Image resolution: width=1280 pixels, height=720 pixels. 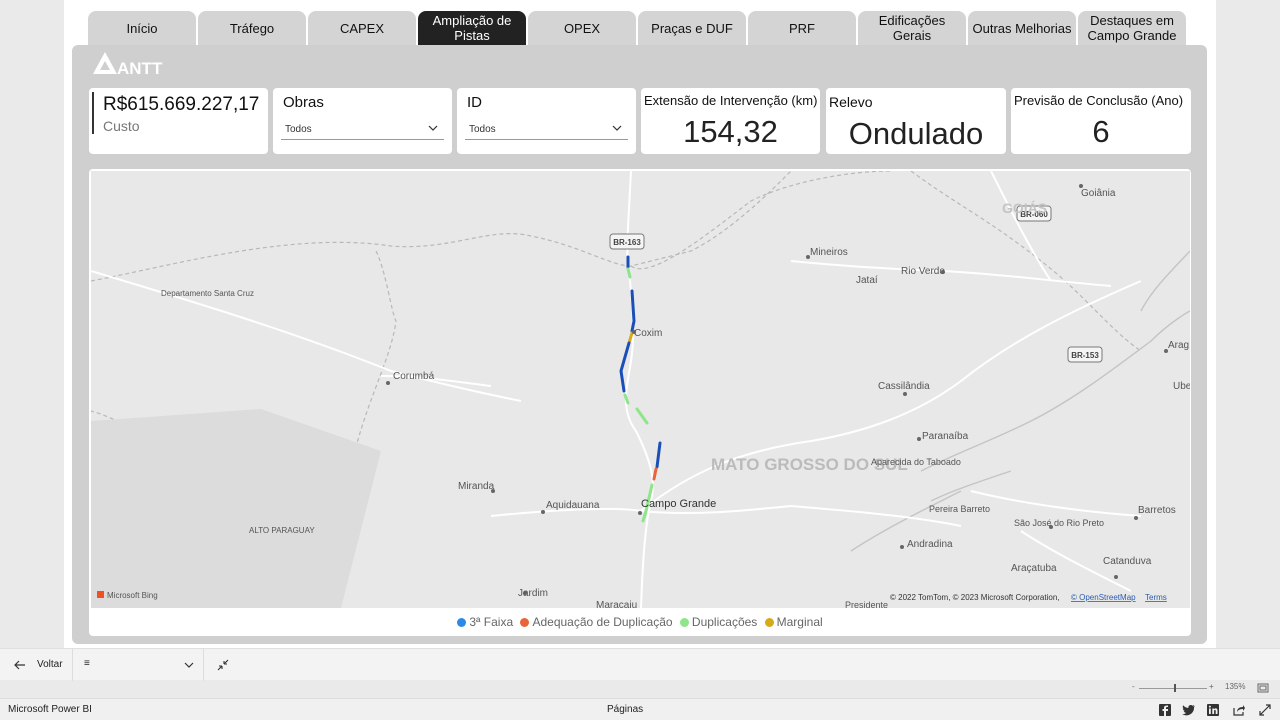 I want to click on tab-label: OPEX, so click(x=582, y=28).